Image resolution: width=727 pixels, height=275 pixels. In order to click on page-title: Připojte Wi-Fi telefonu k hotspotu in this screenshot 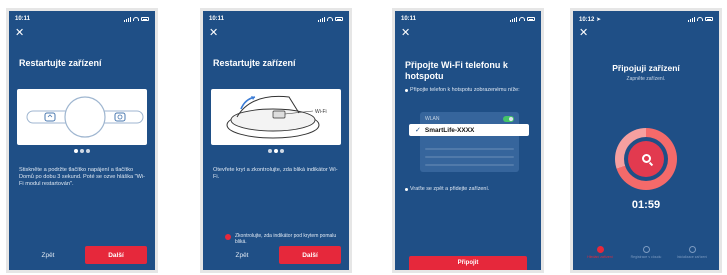, I will do `click(456, 70)`.